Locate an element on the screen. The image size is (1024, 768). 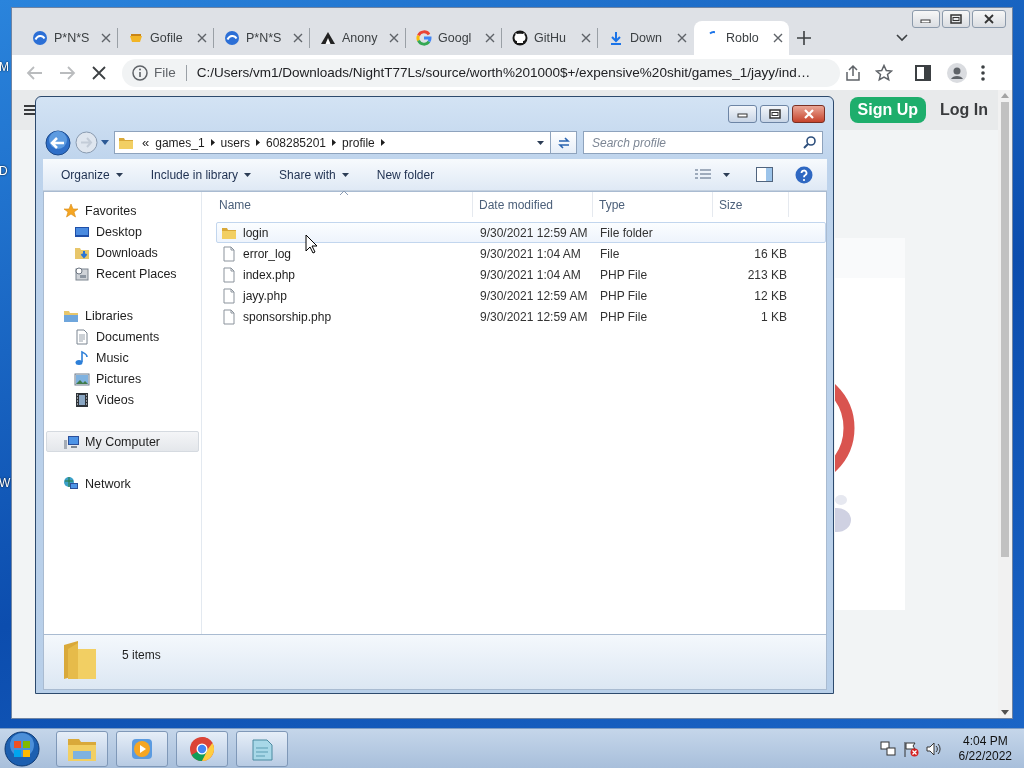
new-tab-icon is located at coordinates (804, 38).